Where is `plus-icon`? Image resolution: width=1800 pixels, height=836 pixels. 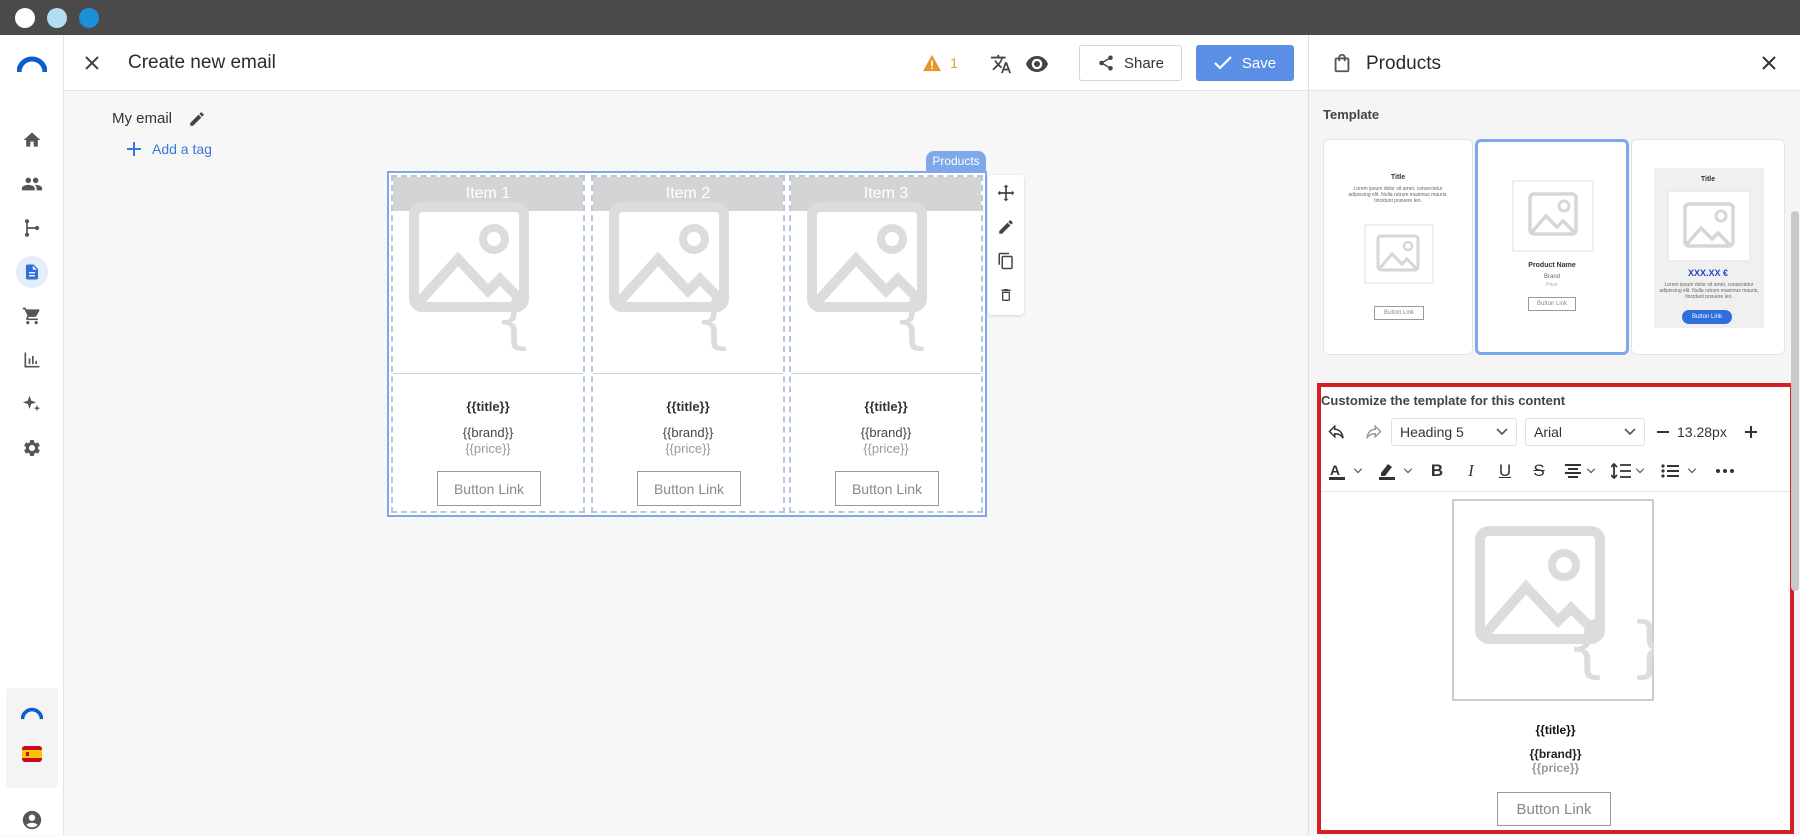 plus-icon is located at coordinates (134, 149).